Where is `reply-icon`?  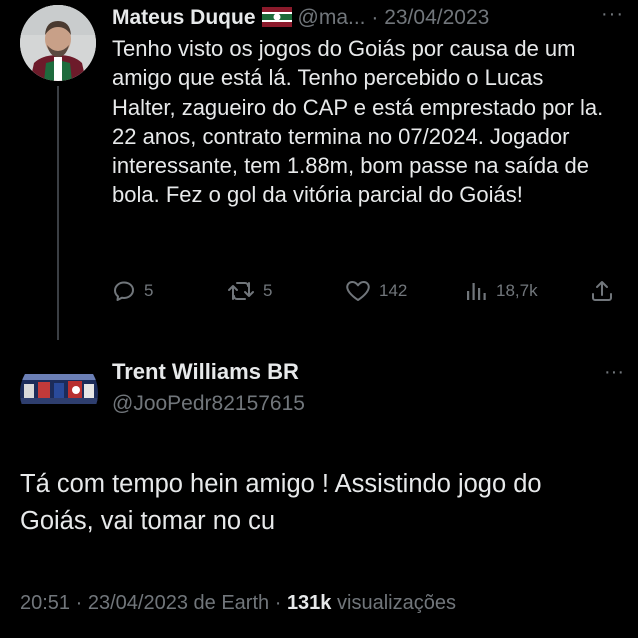 reply-icon is located at coordinates (124, 291).